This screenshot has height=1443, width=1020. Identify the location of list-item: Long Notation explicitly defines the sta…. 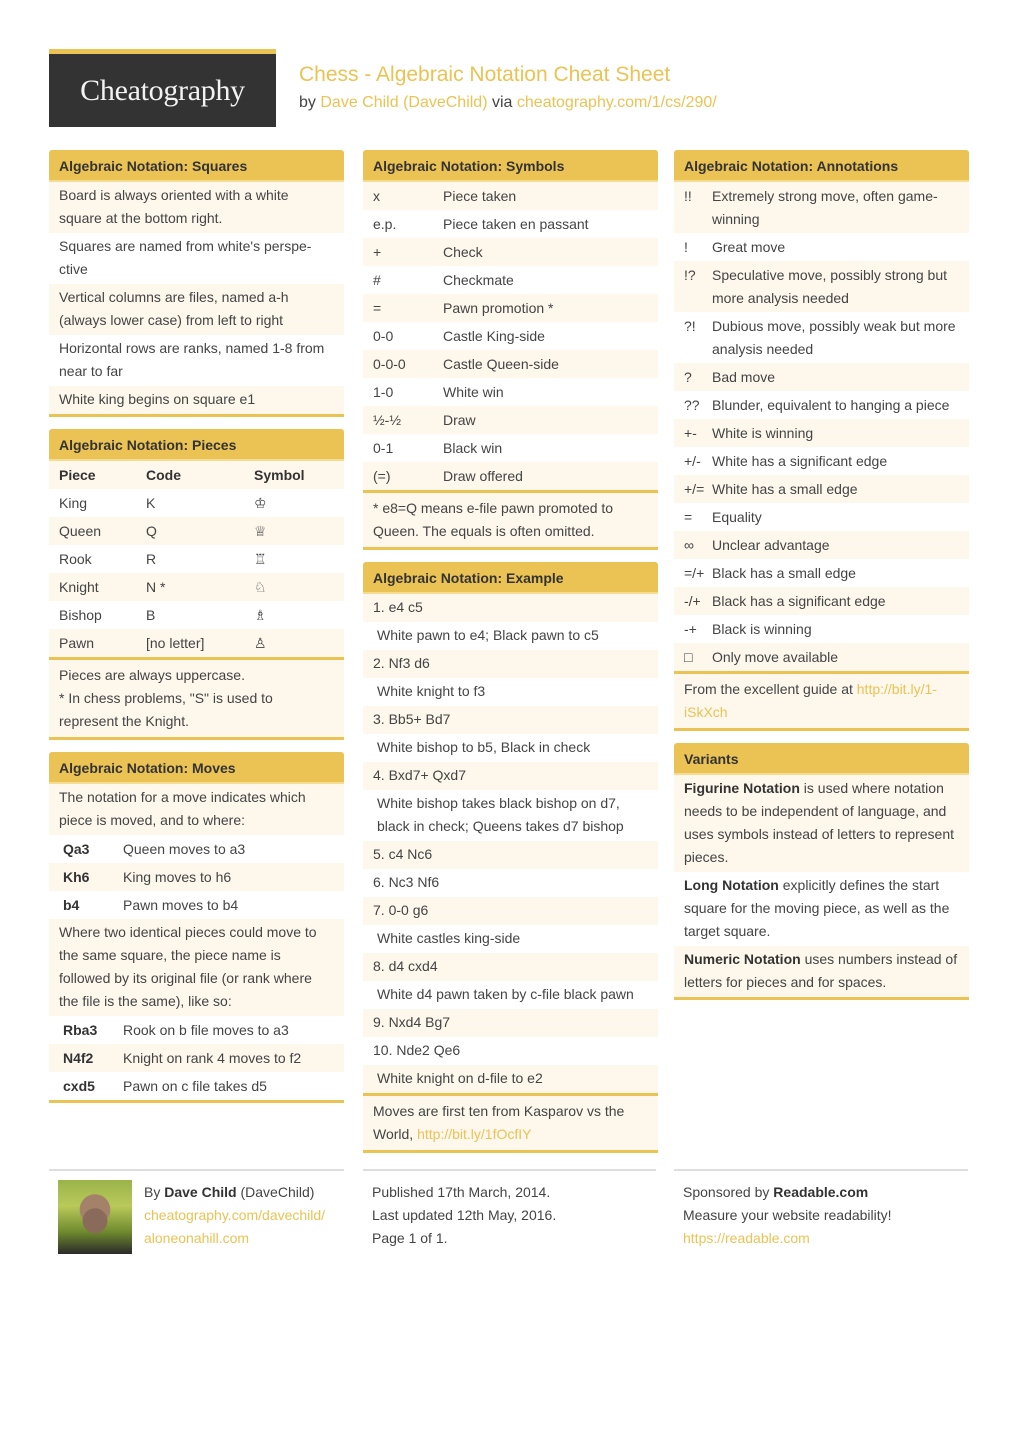
(821, 909).